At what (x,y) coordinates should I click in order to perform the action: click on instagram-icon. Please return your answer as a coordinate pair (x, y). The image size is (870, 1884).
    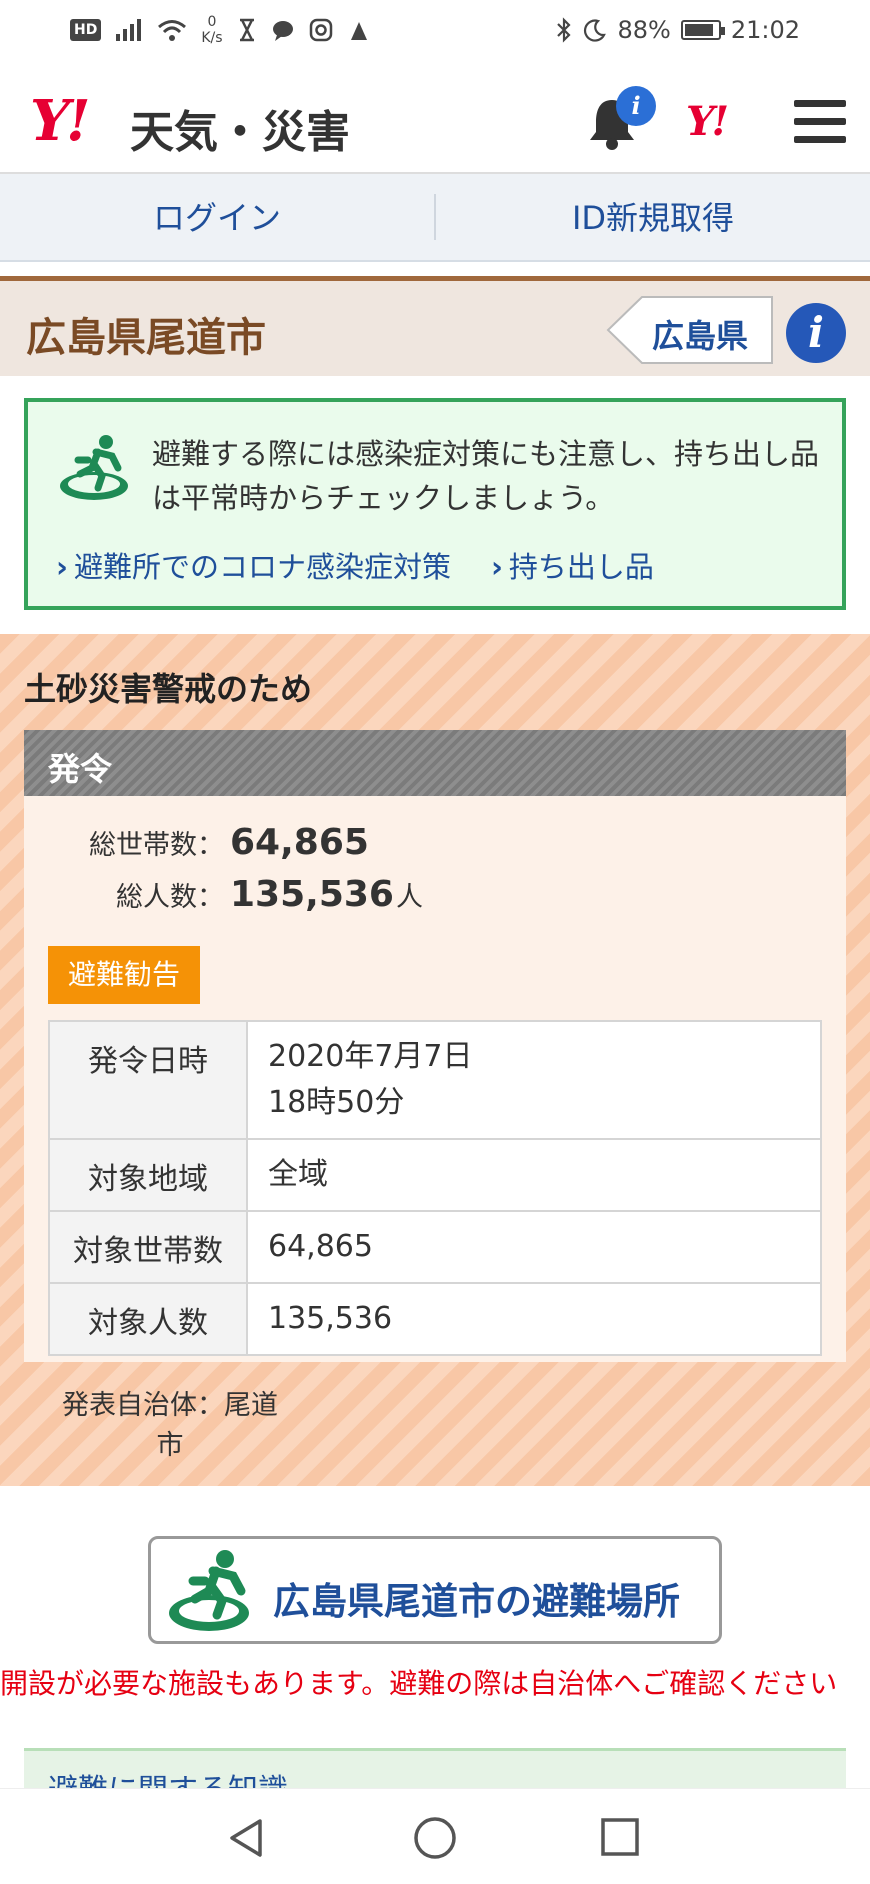
    Looking at the image, I should click on (320, 30).